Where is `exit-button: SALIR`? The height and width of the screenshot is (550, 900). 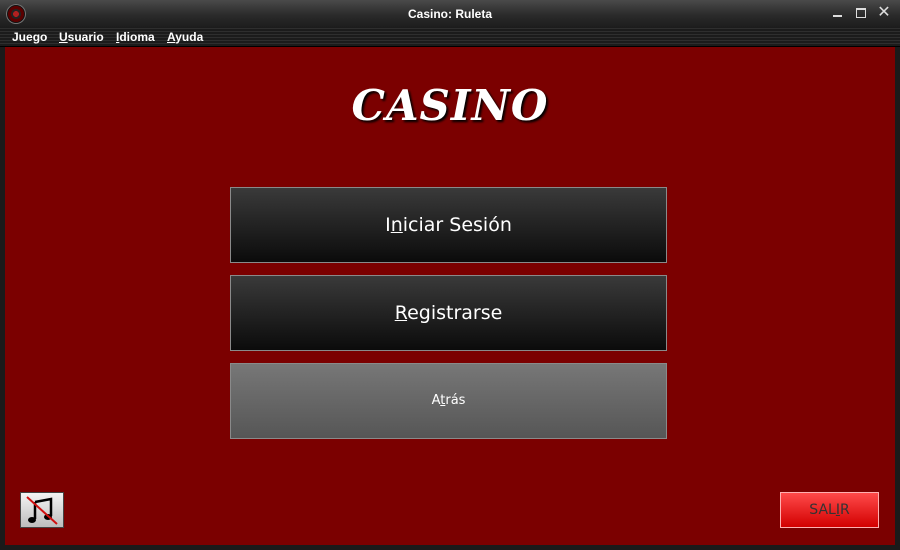
exit-button: SALIR is located at coordinates (829, 510).